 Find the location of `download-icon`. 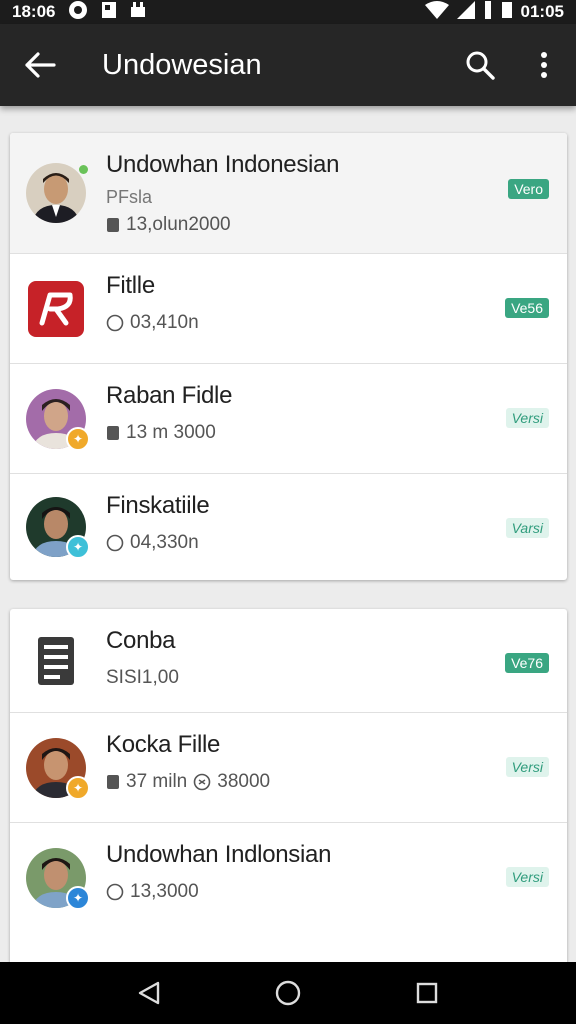

download-icon is located at coordinates (202, 782).